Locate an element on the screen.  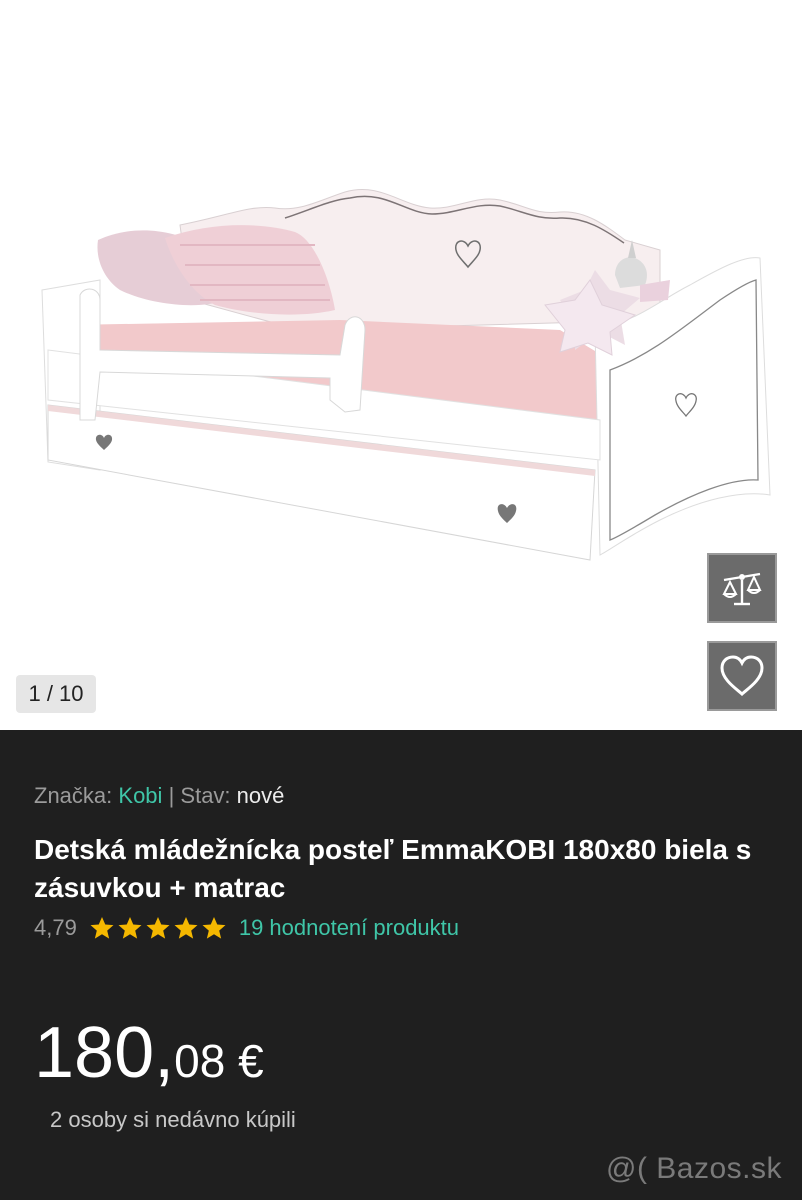
compare-button is located at coordinates (742, 588).